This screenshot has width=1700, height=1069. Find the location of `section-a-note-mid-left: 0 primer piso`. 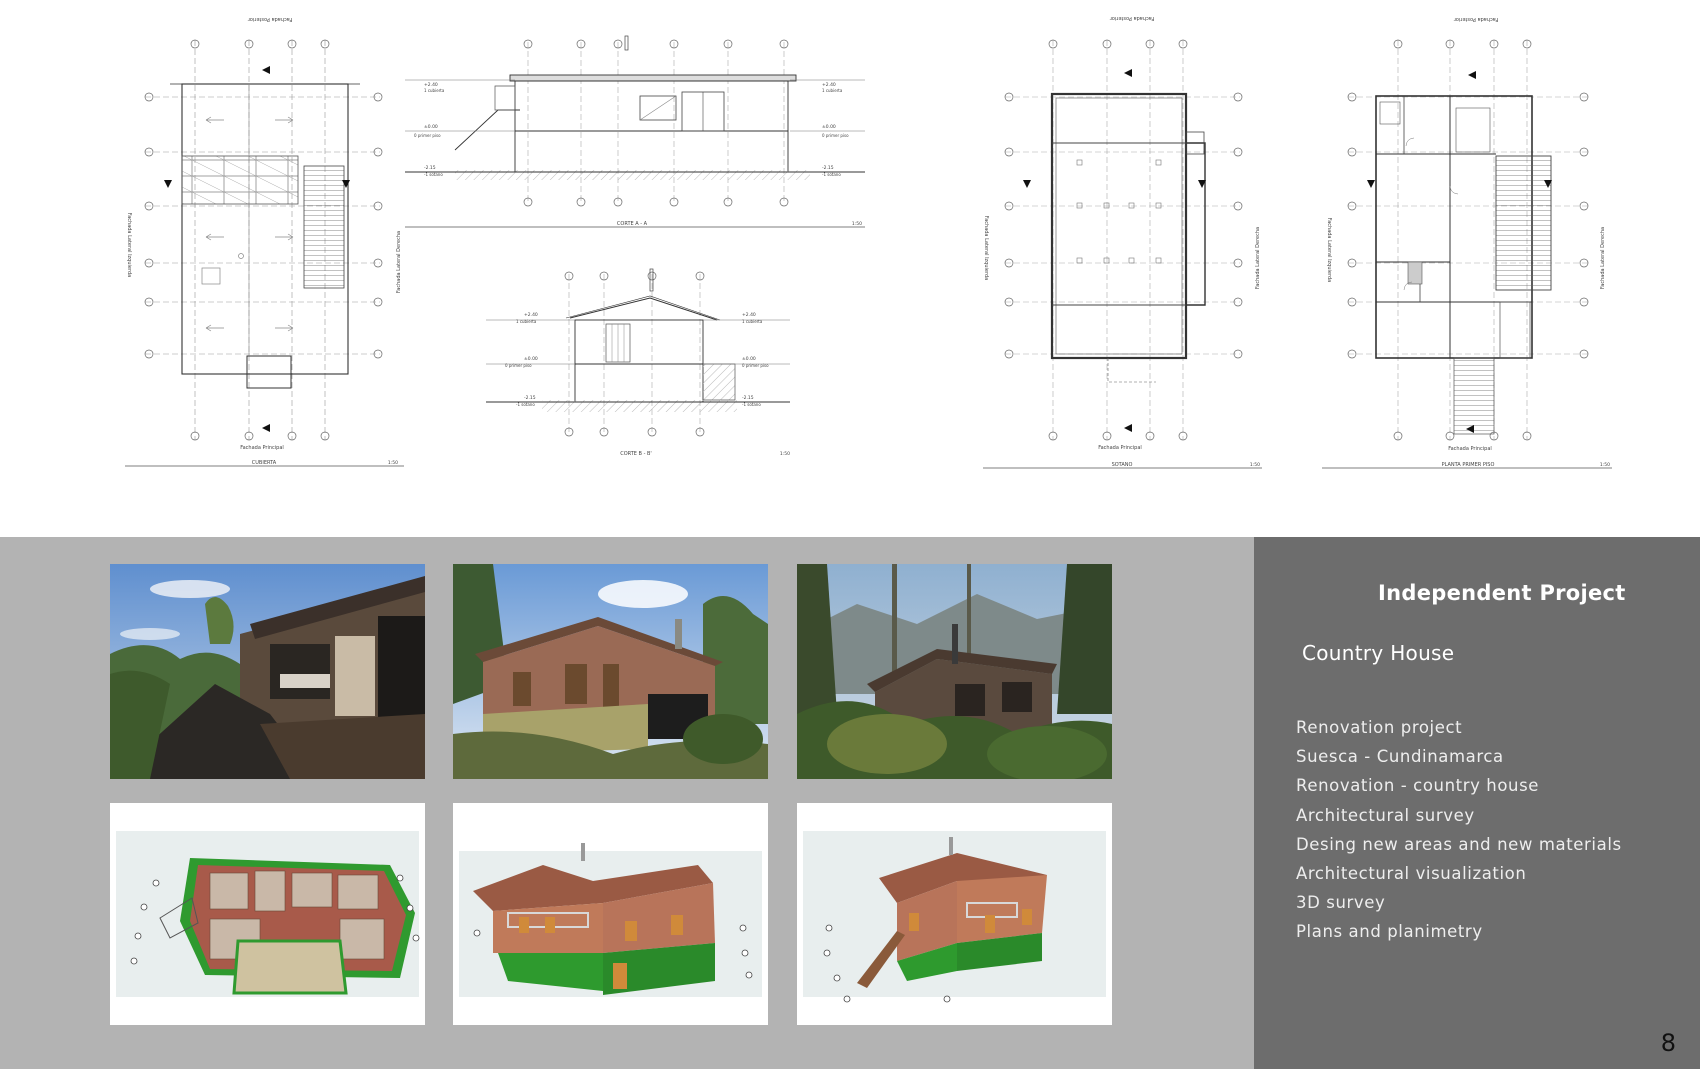

section-a-note-mid-left: 0 primer piso is located at coordinates (427, 135).